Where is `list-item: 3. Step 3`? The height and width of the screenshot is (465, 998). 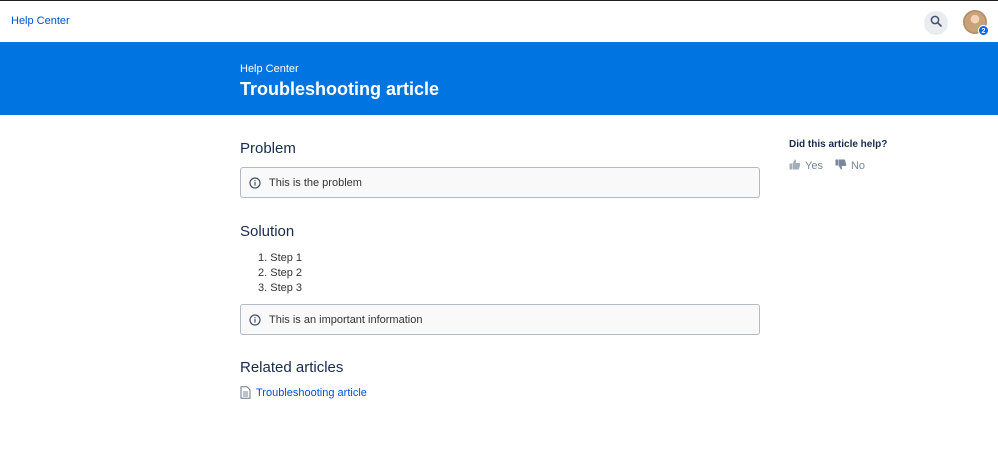
list-item: 3. Step 3 is located at coordinates (280, 288).